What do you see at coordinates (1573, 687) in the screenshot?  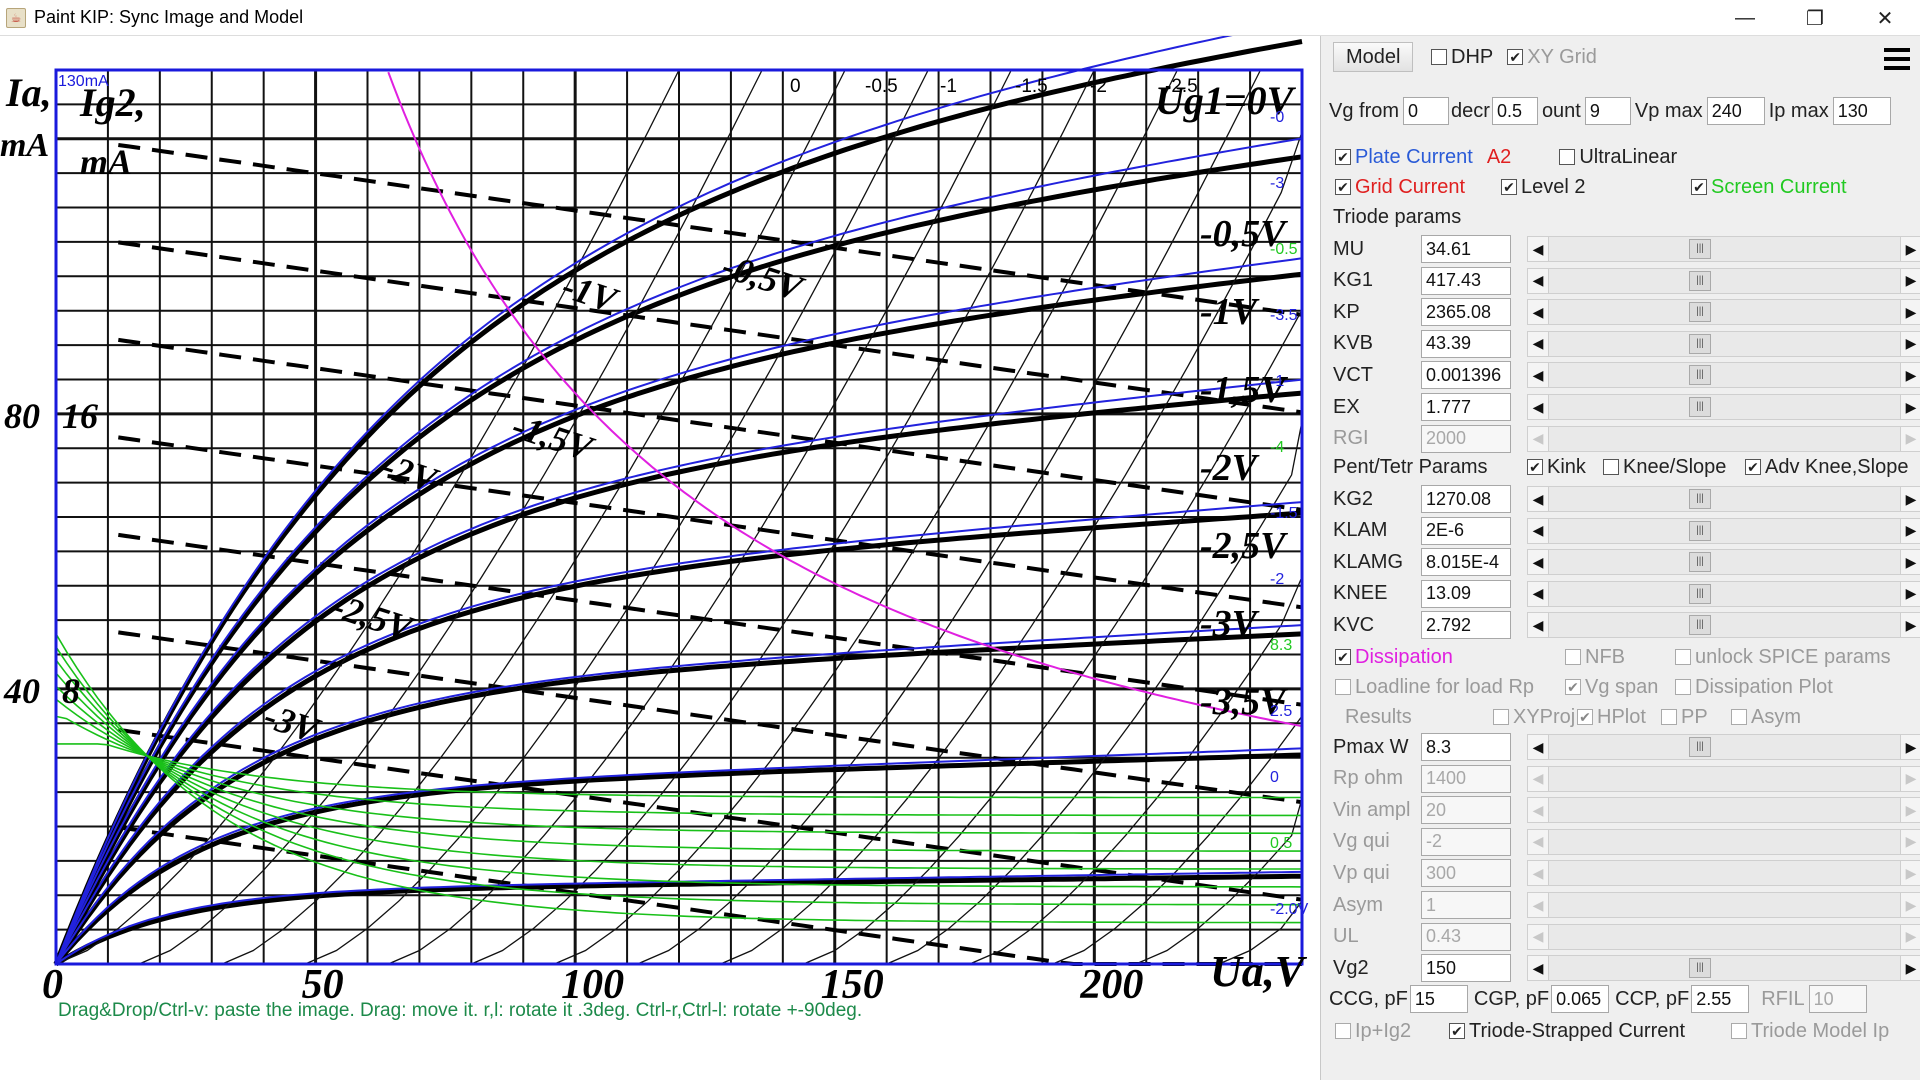 I see `vg-span-checkbox: ✔` at bounding box center [1573, 687].